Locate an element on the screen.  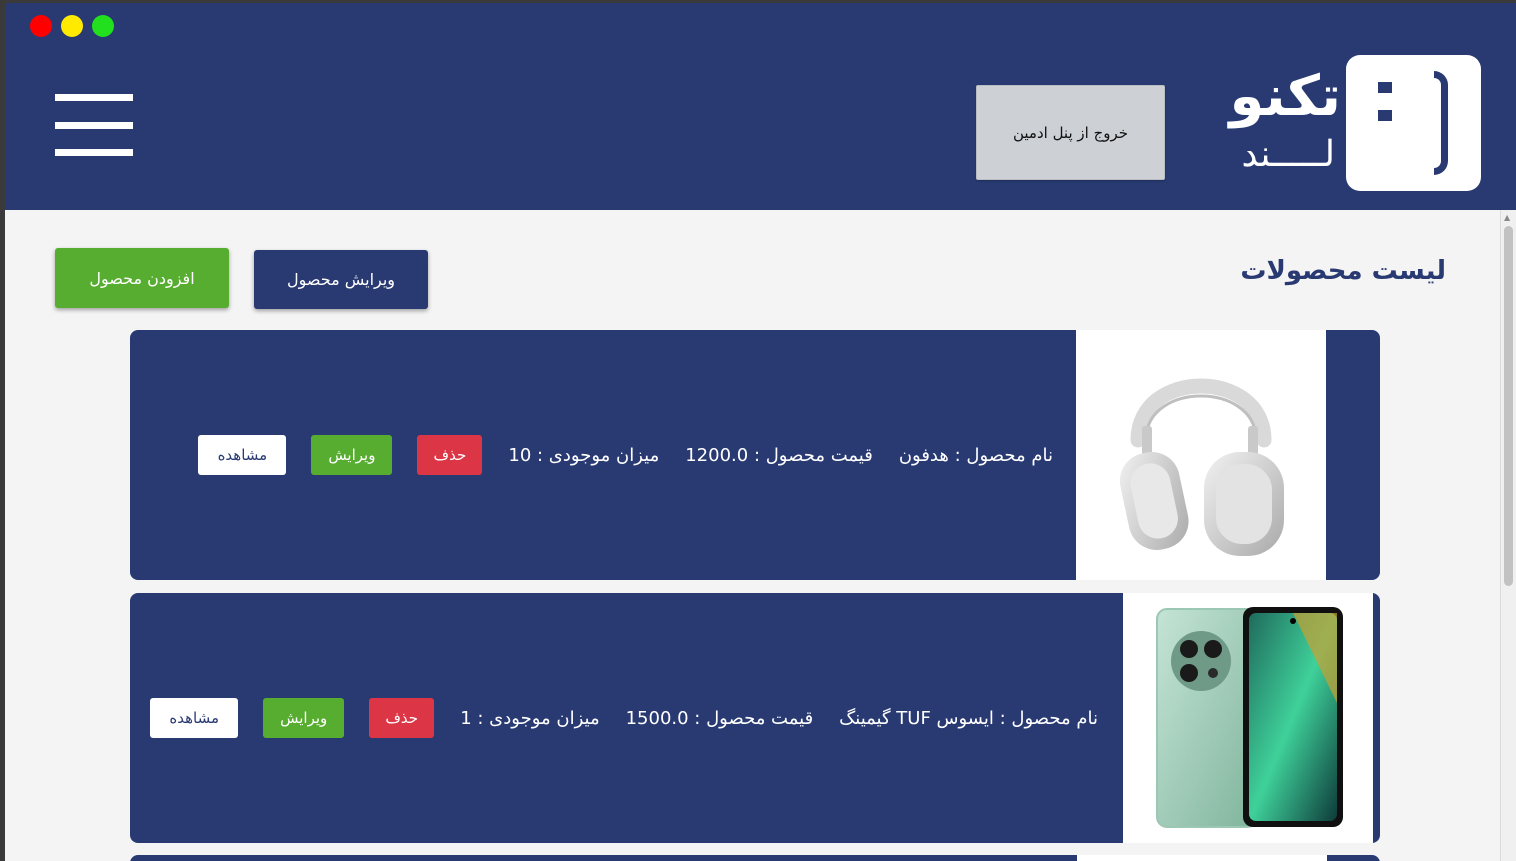
logo-title: تکنو is located at coordinates (1285, 96).